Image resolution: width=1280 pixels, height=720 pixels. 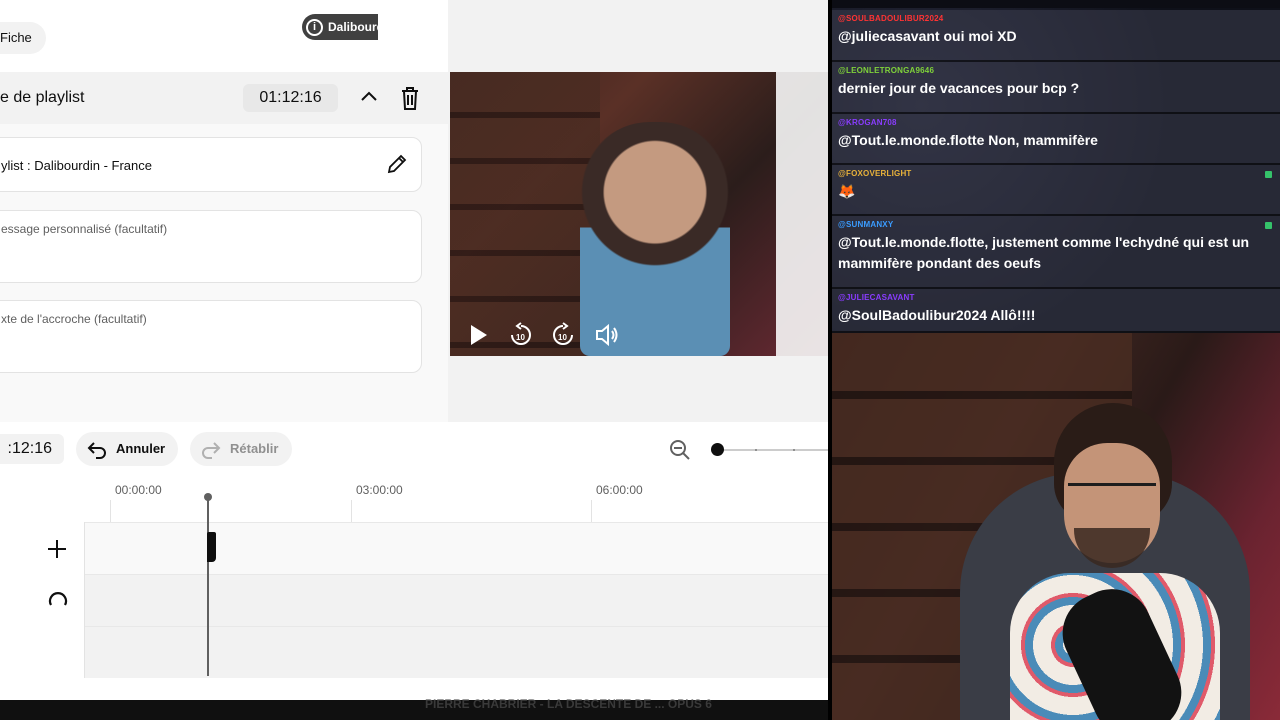 I want to click on chat-username: @LEONLETRONGA9646, so click(x=886, y=70).